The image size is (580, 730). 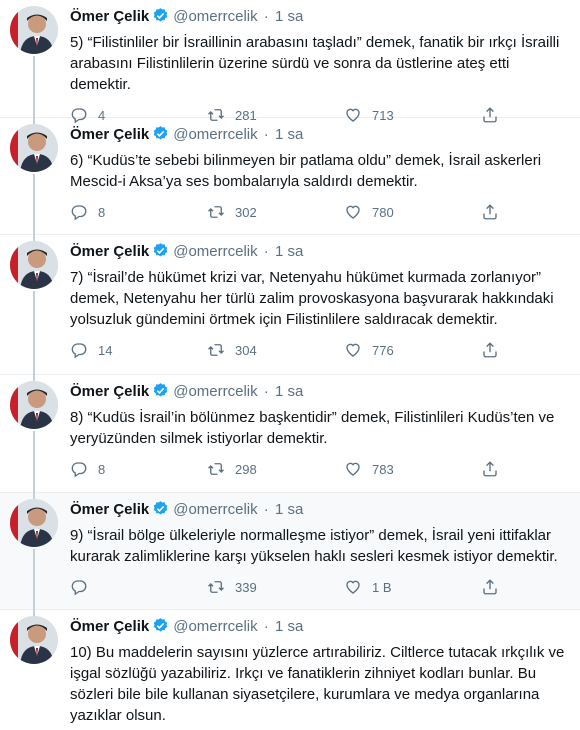 What do you see at coordinates (412, 350) in the screenshot?
I see `like-button: 776` at bounding box center [412, 350].